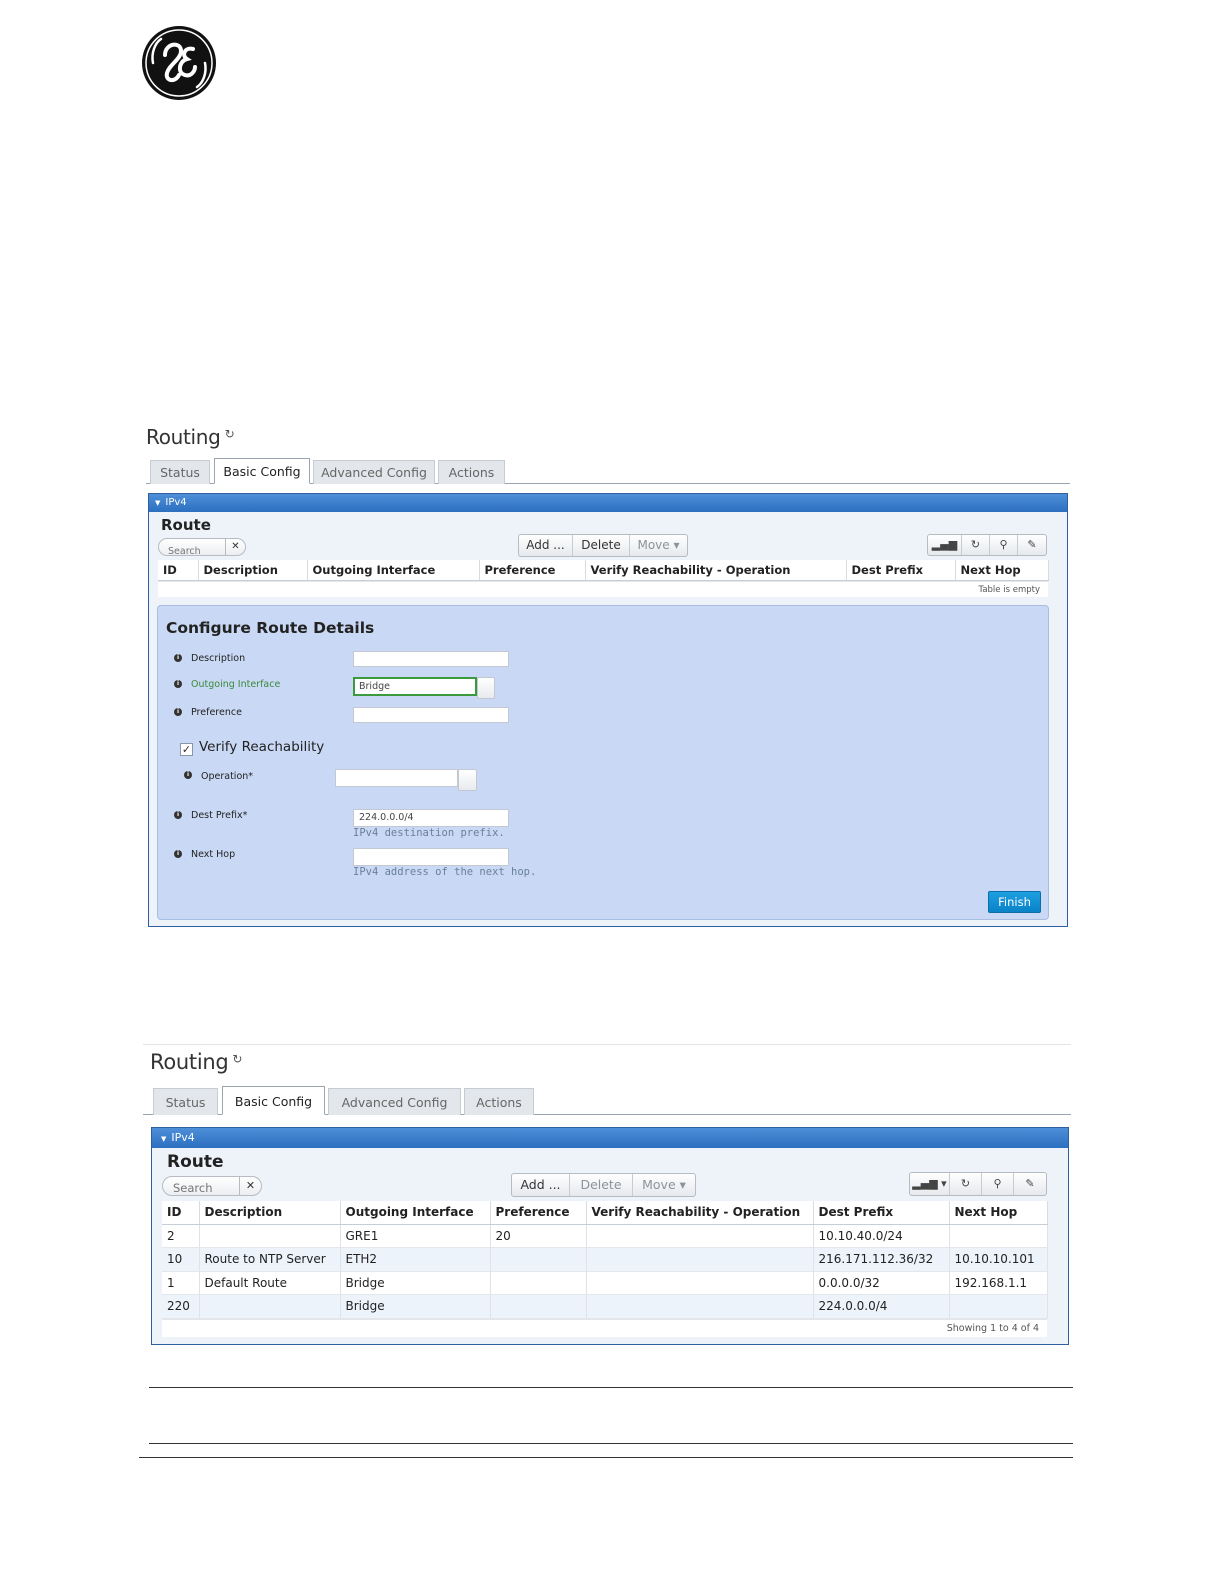 This screenshot has width=1224, height=1584. Describe the element at coordinates (998, 1259) in the screenshot. I see `cell-next-hop: 10.10.10.101` at that location.